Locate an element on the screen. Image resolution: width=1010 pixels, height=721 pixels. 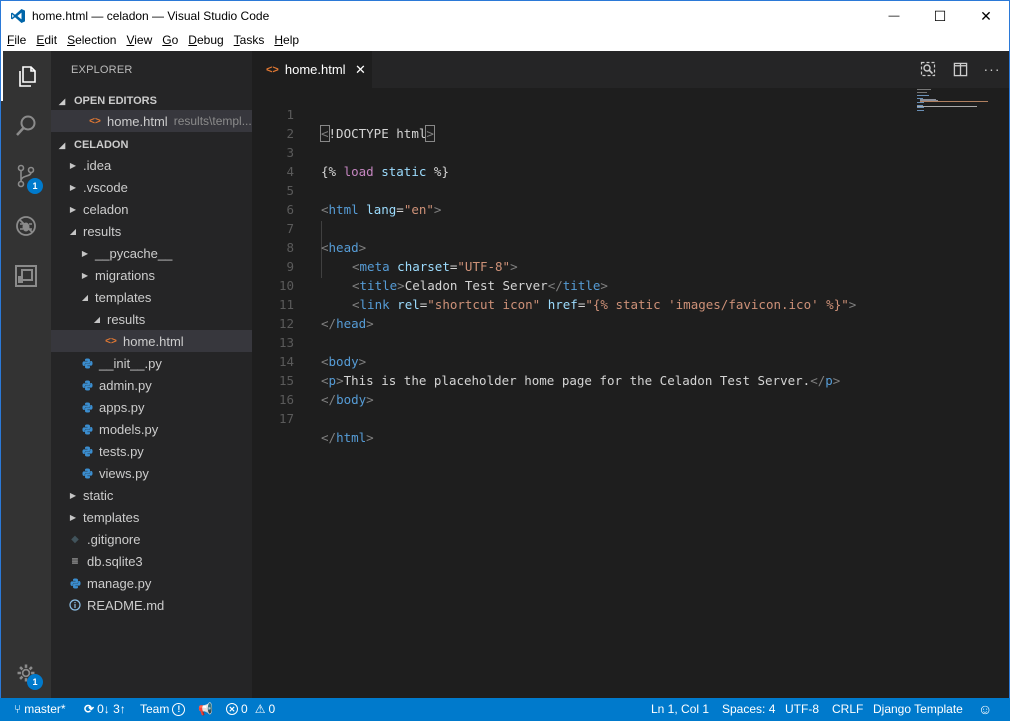
open-preview-button is located at coordinates (928, 69).